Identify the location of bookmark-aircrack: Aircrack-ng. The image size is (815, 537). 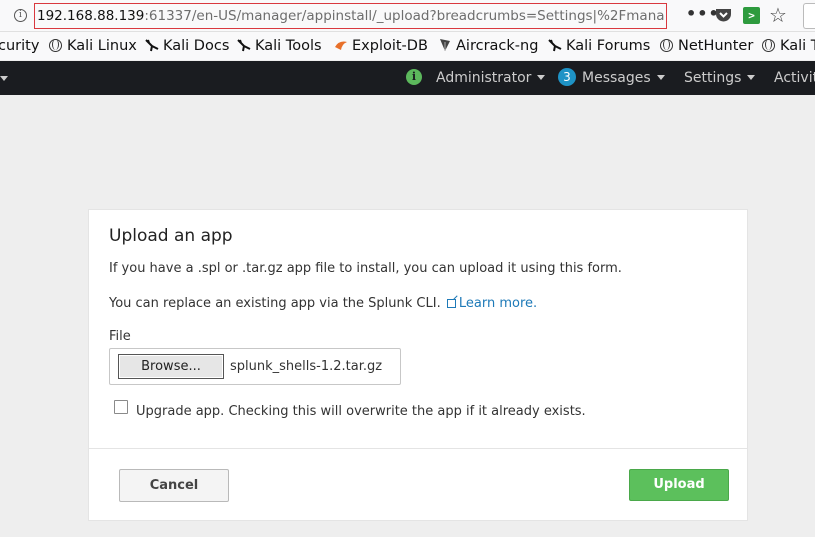
(488, 46).